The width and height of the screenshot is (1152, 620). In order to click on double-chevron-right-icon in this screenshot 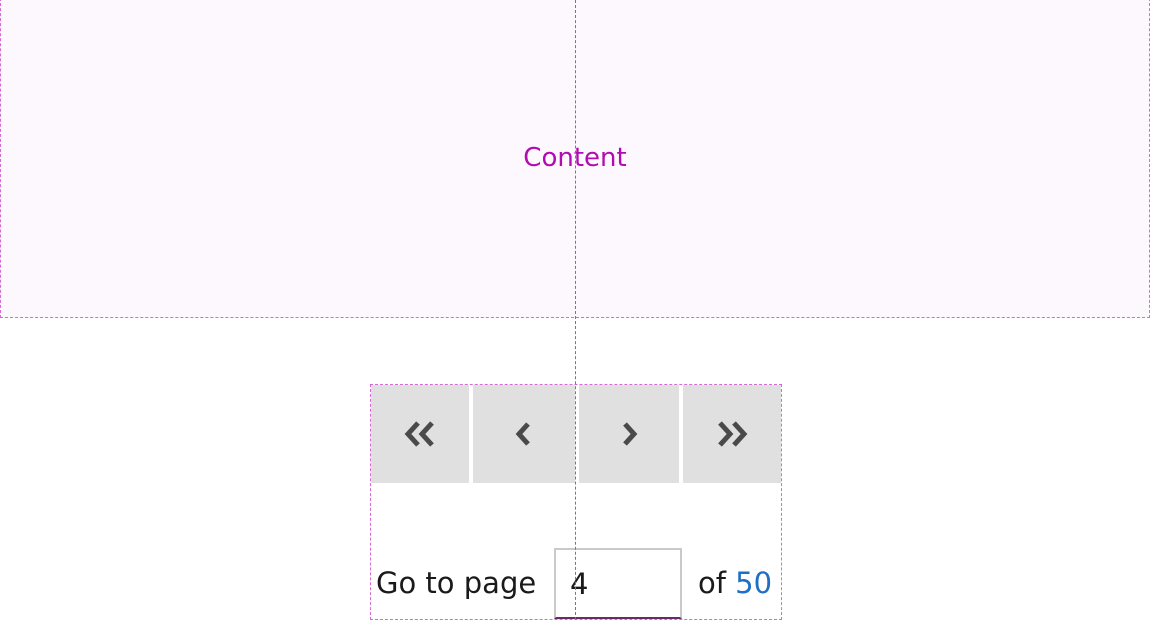, I will do `click(733, 434)`.